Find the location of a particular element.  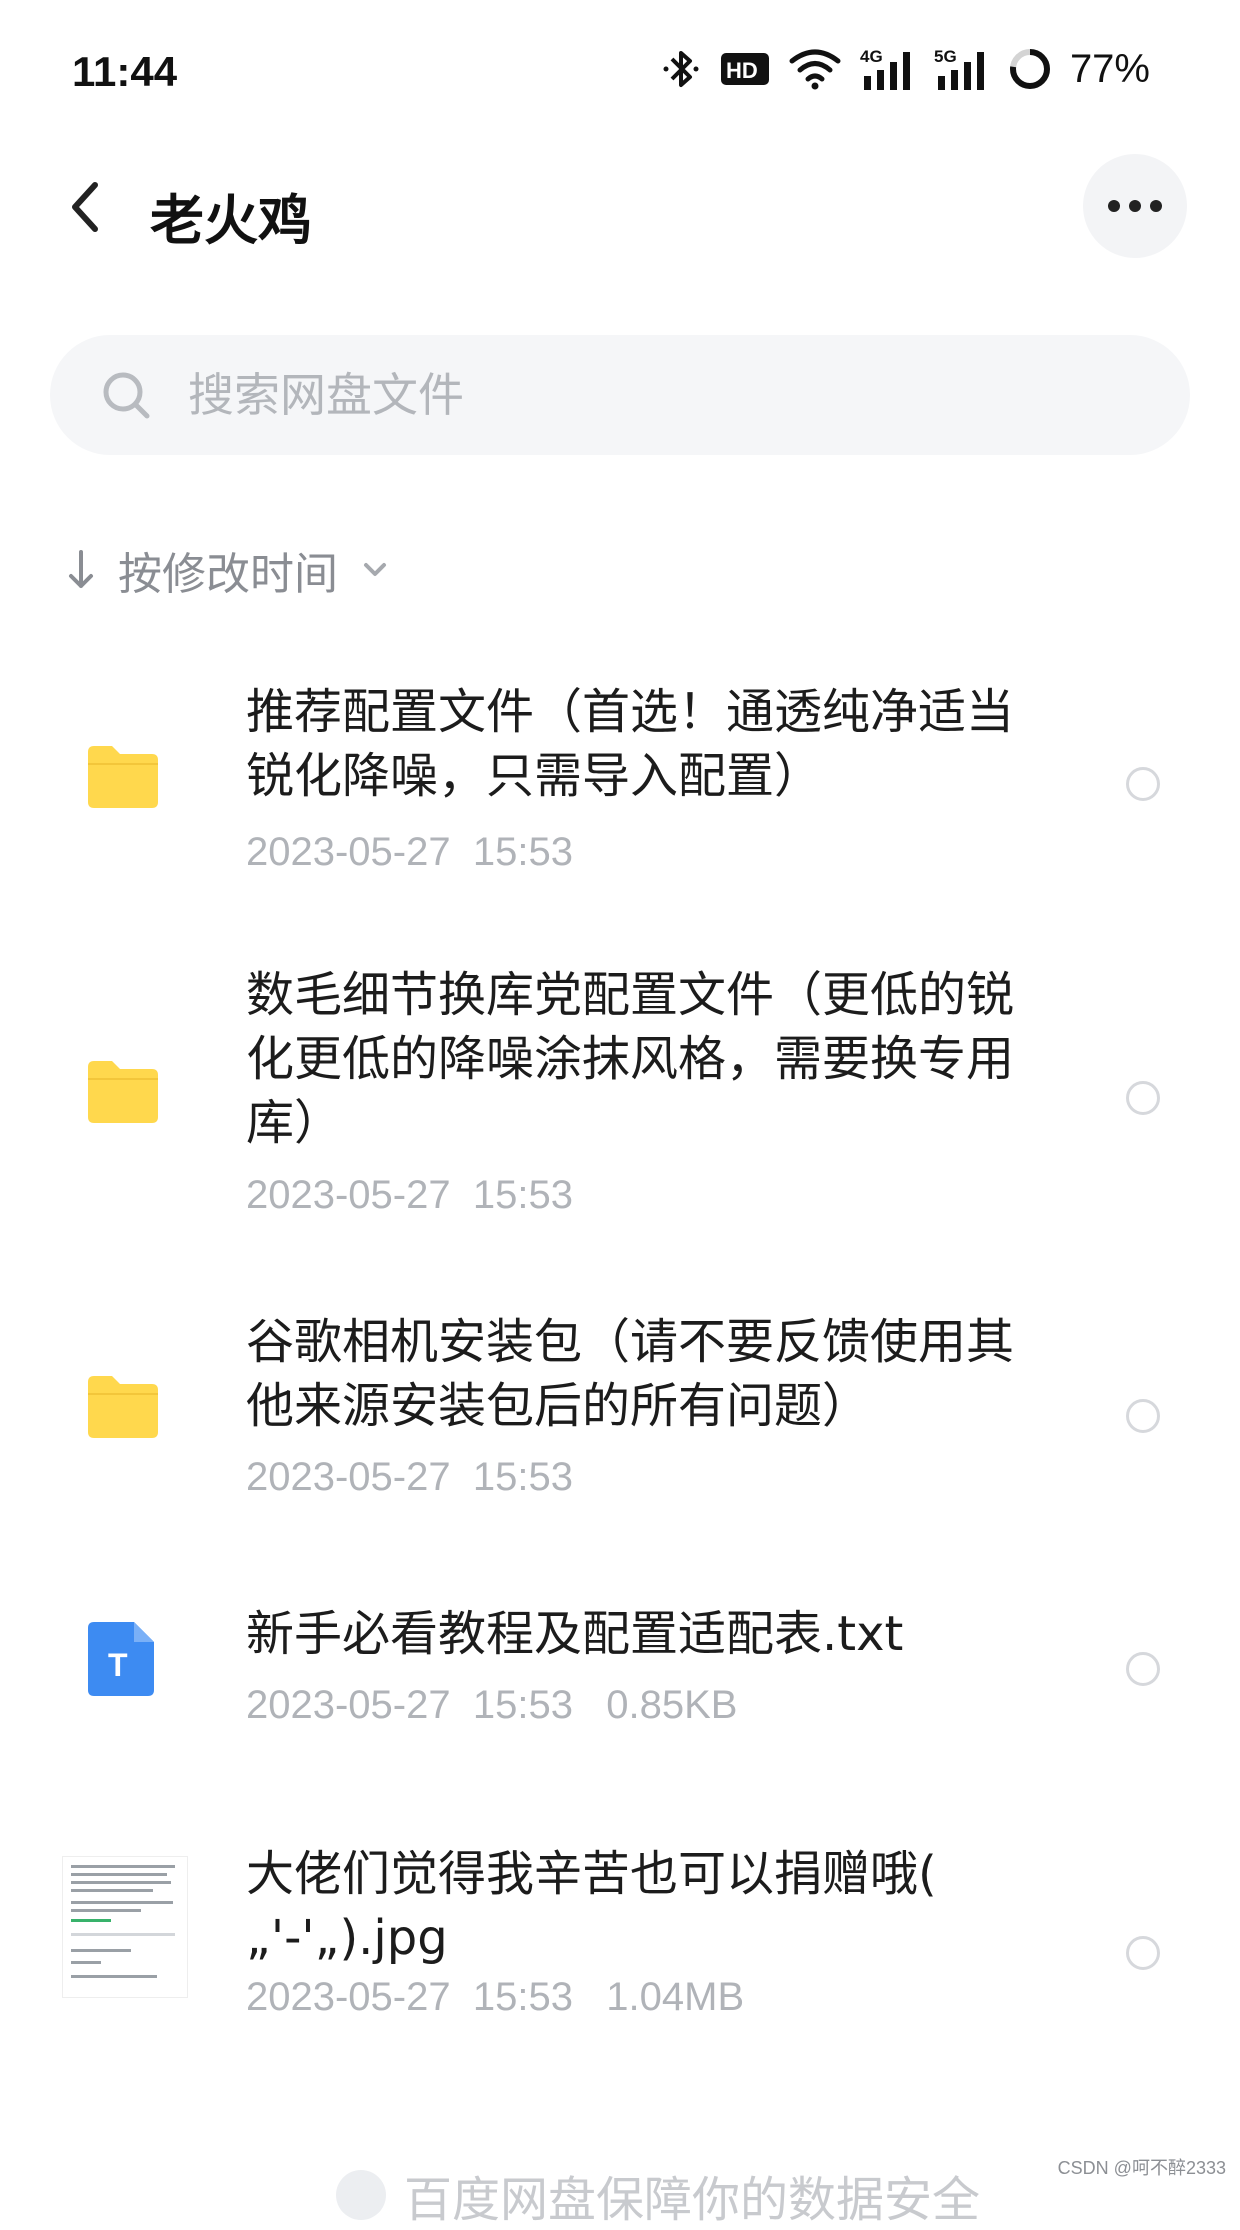

status-time: 11:44 is located at coordinates (125, 71).